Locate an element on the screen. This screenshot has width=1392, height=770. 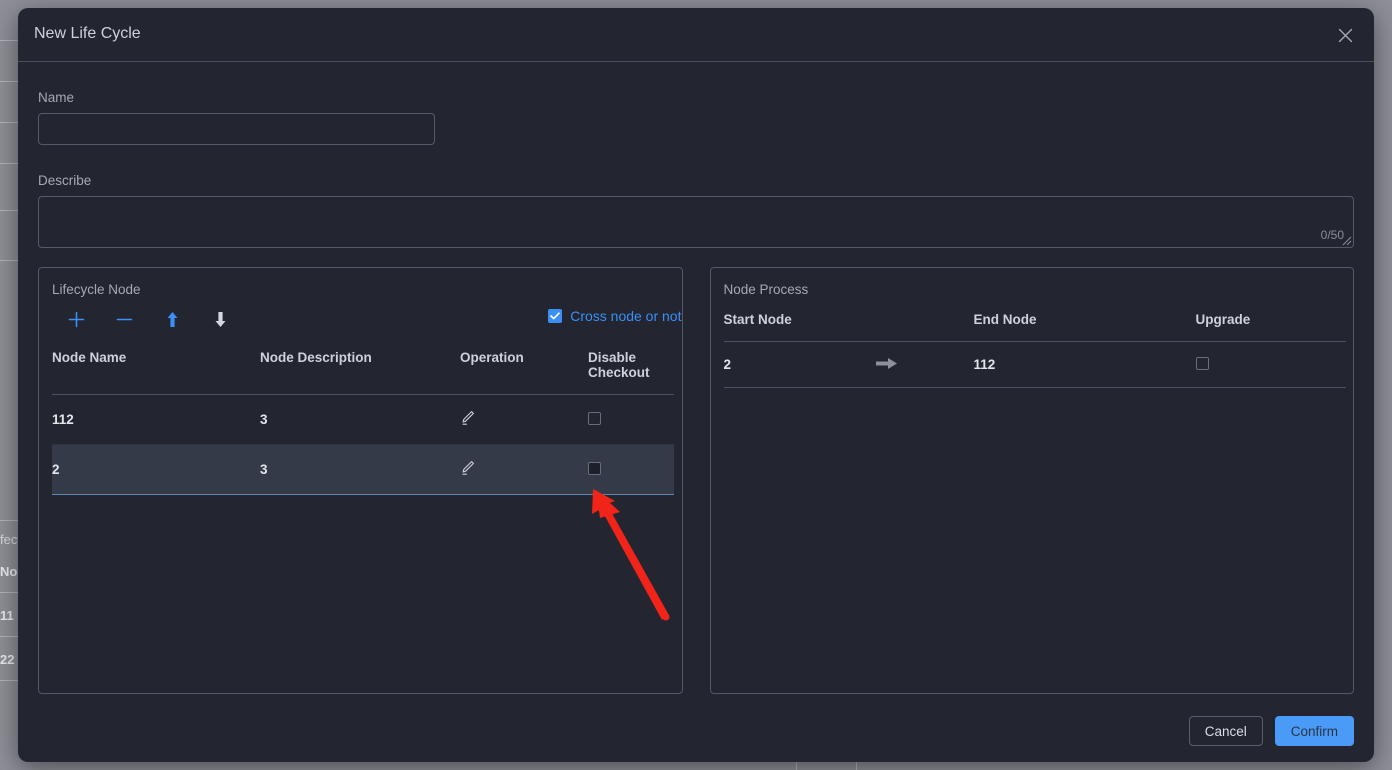
column-header-start-node: Start Node is located at coordinates (848, 327).